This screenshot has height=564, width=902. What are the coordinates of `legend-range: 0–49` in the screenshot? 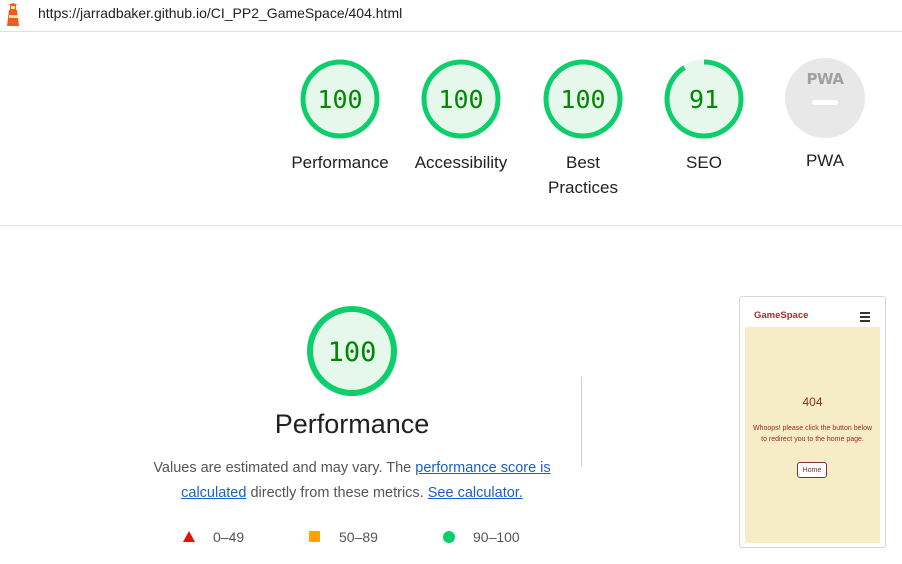 It's located at (229, 537).